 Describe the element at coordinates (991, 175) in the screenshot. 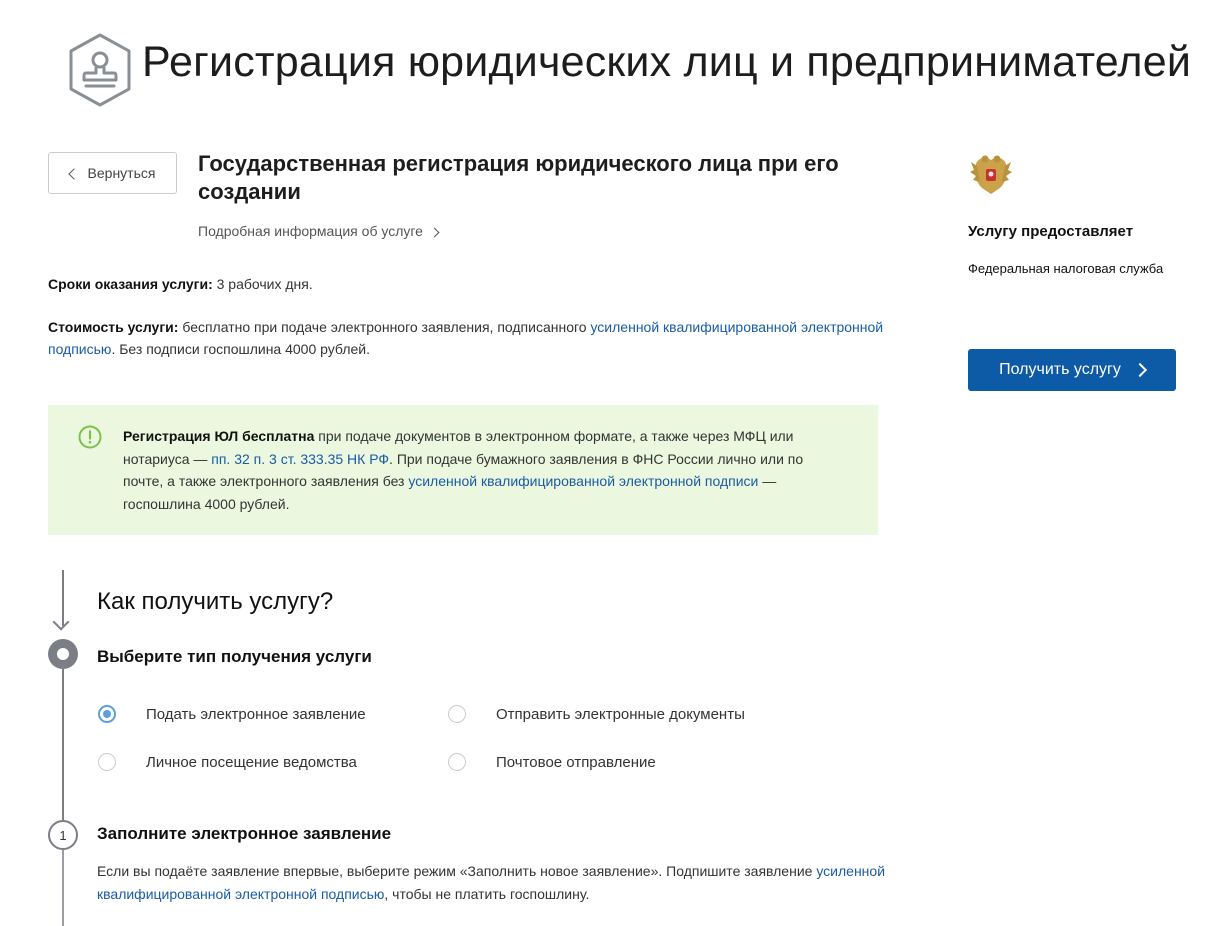

I see `coat-of-arms-icon` at that location.